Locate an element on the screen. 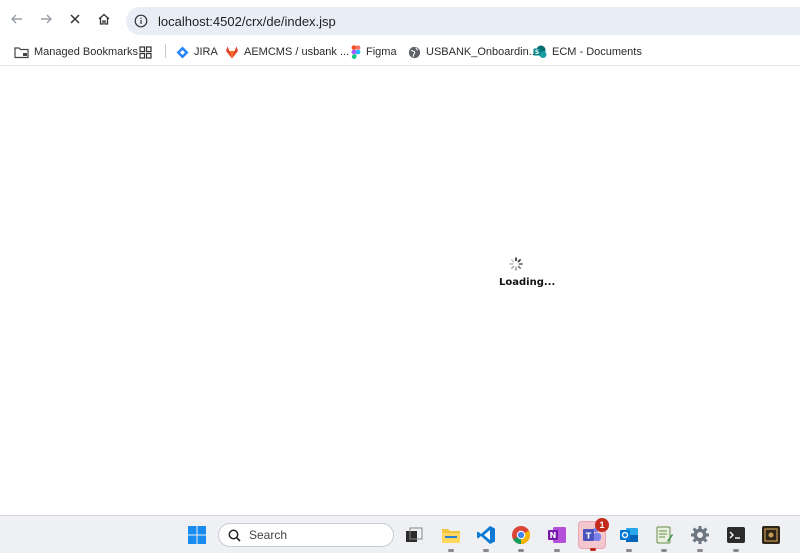 This screenshot has width=800, height=553. gitlab-icon is located at coordinates (232, 52).